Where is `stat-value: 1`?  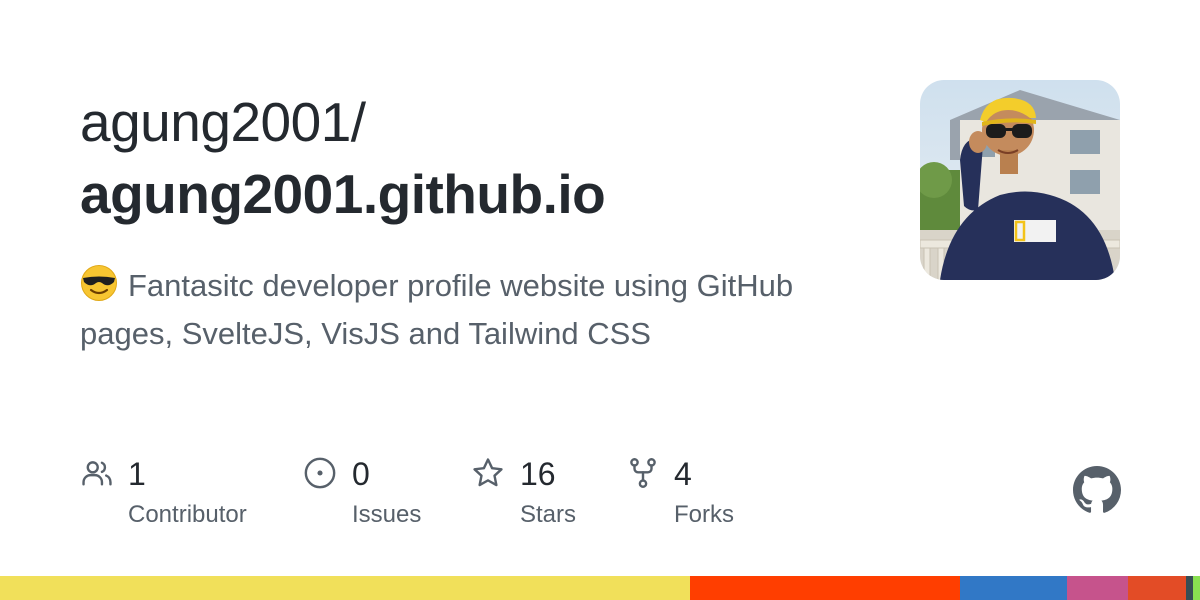 stat-value: 1 is located at coordinates (137, 474).